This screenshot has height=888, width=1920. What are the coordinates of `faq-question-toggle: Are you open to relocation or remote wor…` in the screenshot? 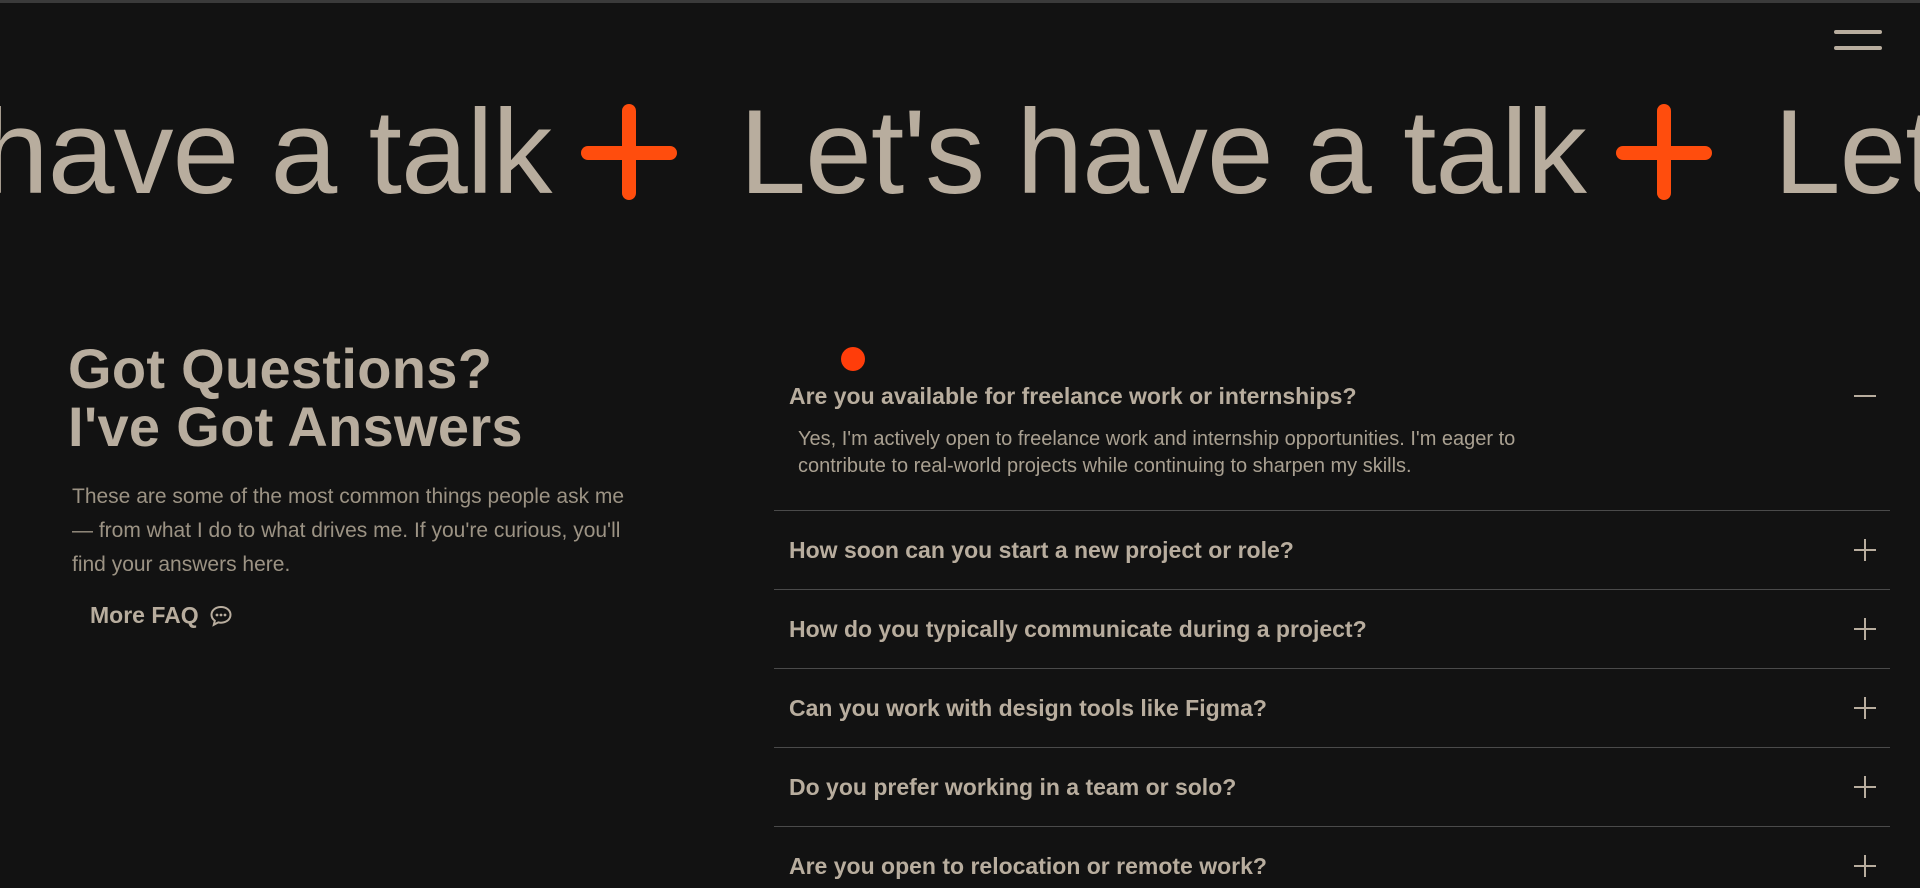 It's located at (1332, 857).